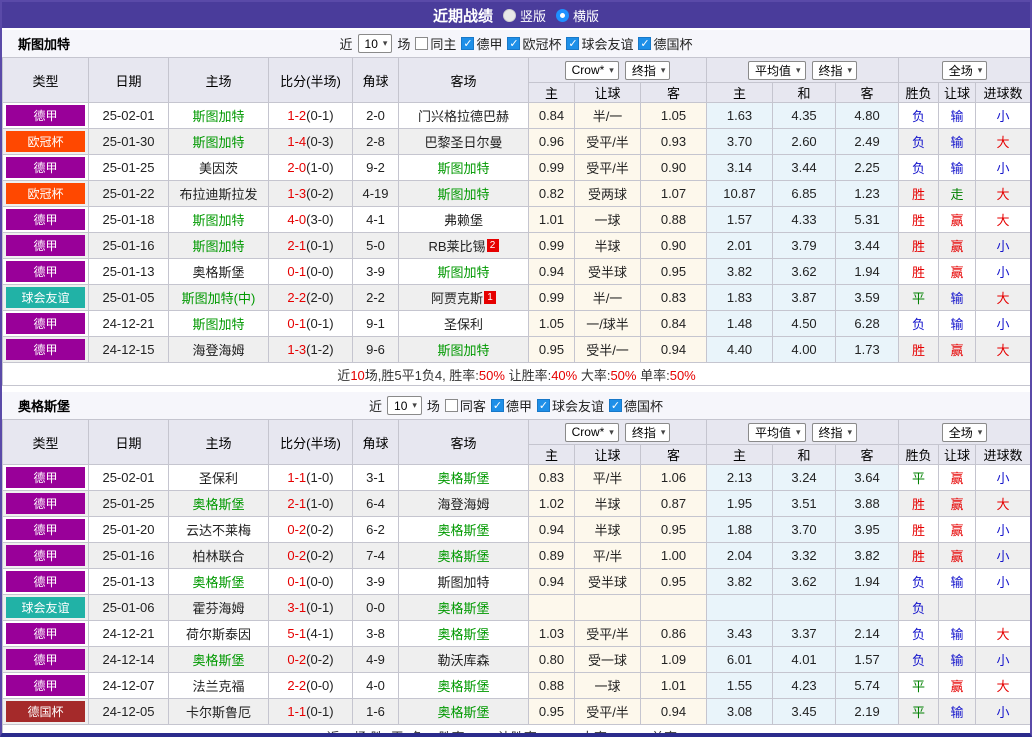 This screenshot has height=737, width=1032. Describe the element at coordinates (607, 607) in the screenshot. I see `odds-cell` at that location.